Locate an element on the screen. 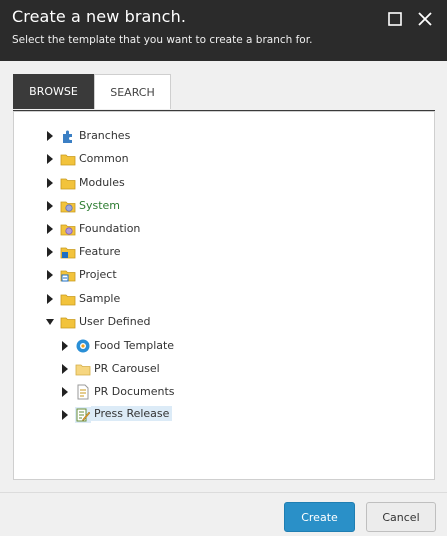  tree-node-label: PR Documents is located at coordinates (134, 391).